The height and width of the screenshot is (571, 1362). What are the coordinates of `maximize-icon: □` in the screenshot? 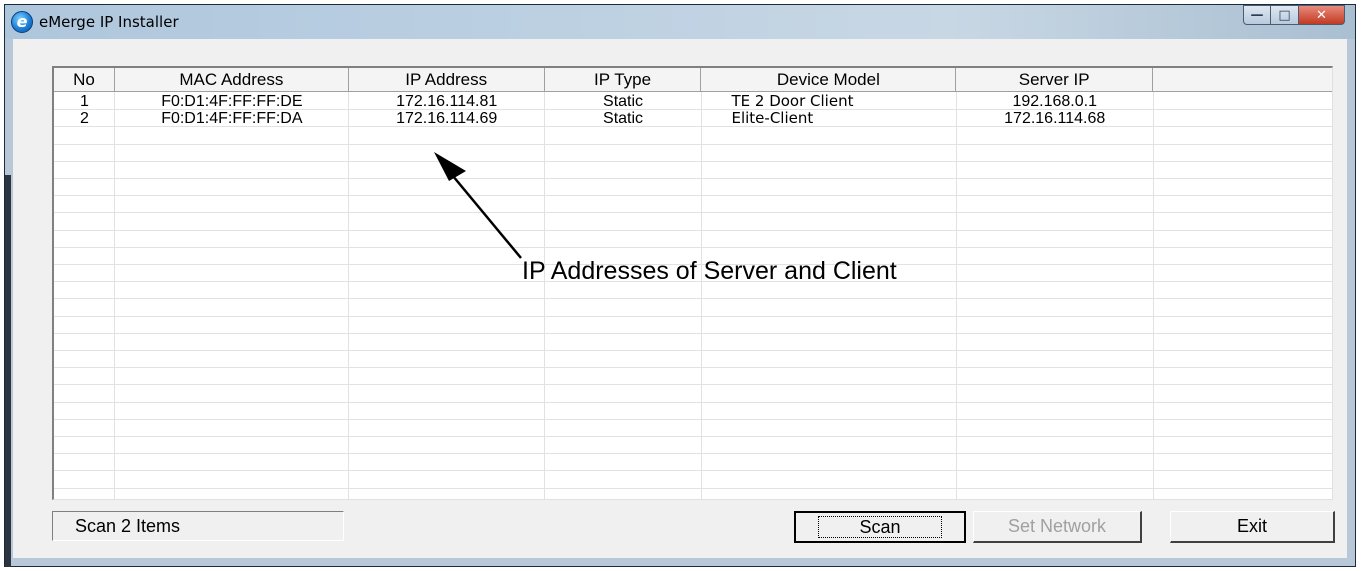 It's located at (1285, 15).